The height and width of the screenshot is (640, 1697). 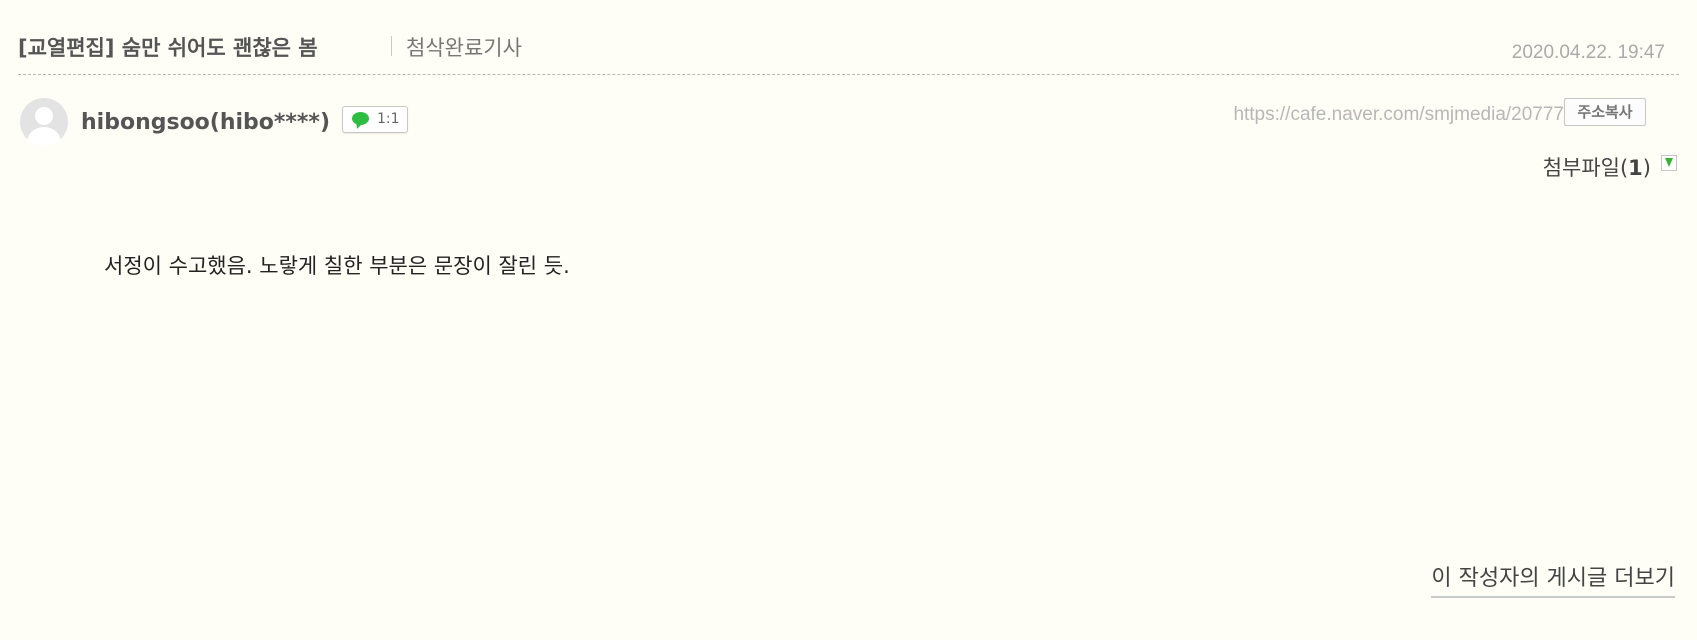 What do you see at coordinates (1646, 168) in the screenshot?
I see `attachment-count-close: )` at bounding box center [1646, 168].